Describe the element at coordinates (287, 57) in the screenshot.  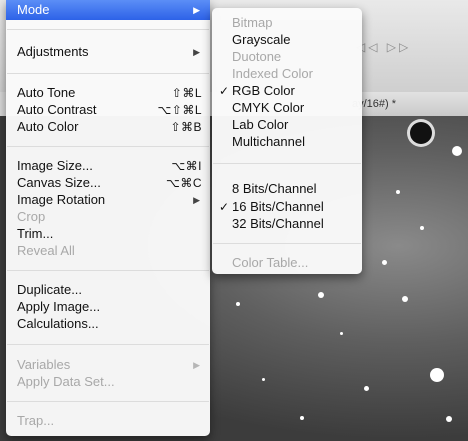
I see `submenu-item-duotone: Duotone` at that location.